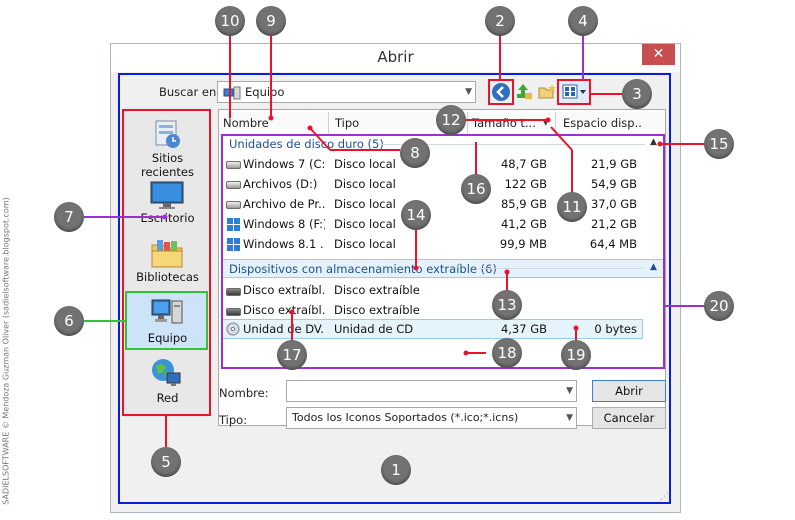 This screenshot has width=795, height=520. I want to click on callout-badge-19: 19, so click(576, 355).